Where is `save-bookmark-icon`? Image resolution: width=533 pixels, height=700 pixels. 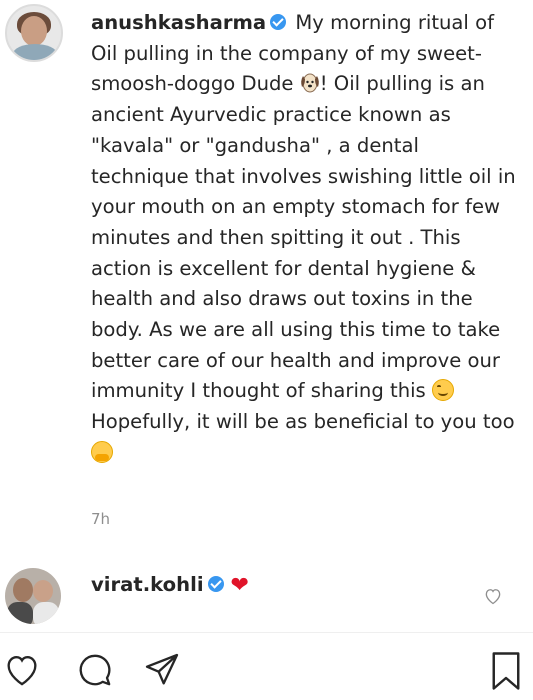
save-bookmark-icon is located at coordinates (506, 673).